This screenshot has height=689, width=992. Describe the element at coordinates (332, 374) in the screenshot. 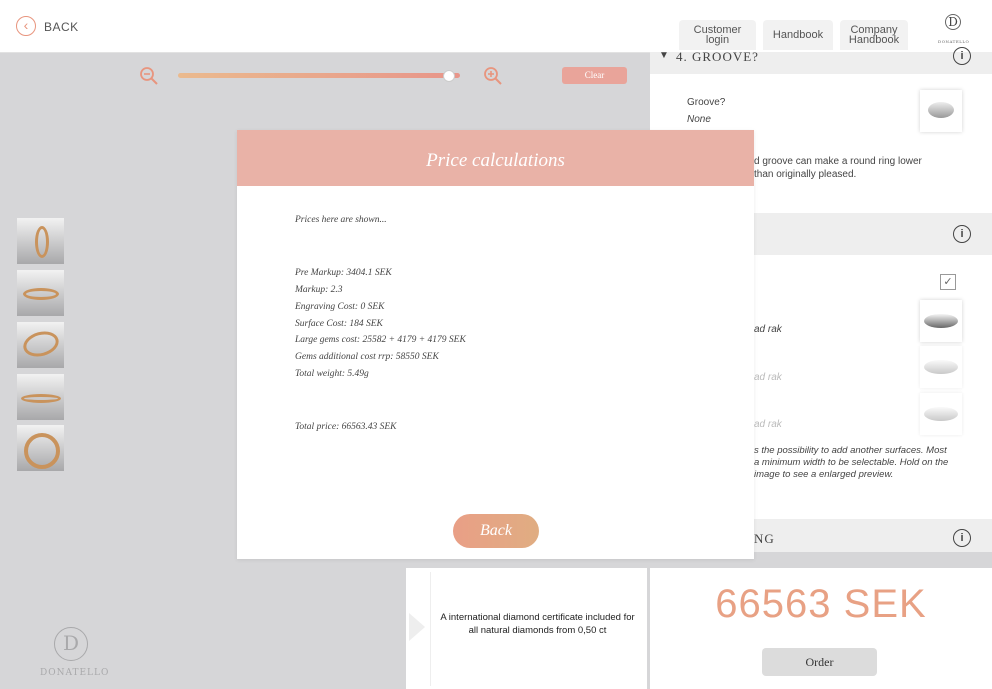

I see `total-weight-line: Total weight: 5.49g` at that location.